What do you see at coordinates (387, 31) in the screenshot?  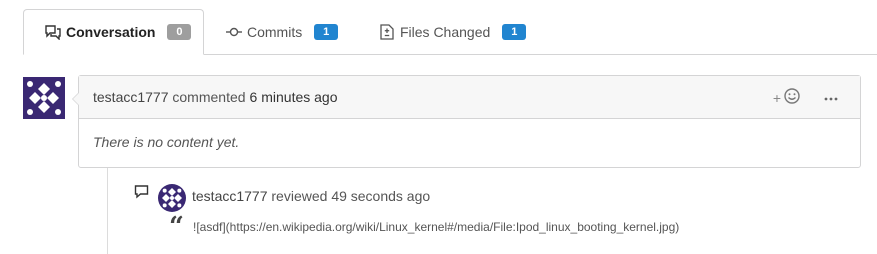 I see `file-diff-icon` at bounding box center [387, 31].